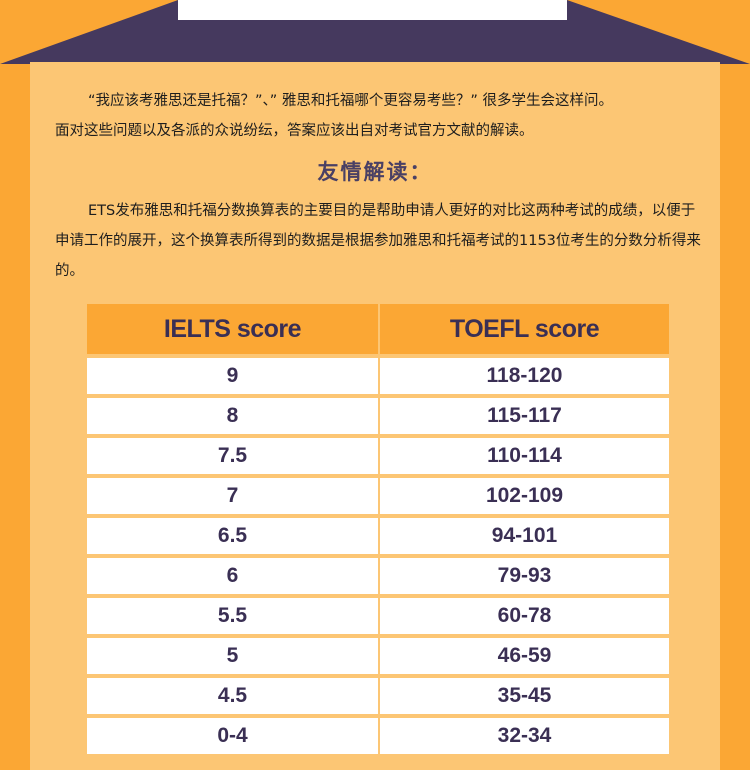 Image resolution: width=750 pixels, height=770 pixels. Describe the element at coordinates (524, 695) in the screenshot. I see `toefl-cell: 35-45` at that location.